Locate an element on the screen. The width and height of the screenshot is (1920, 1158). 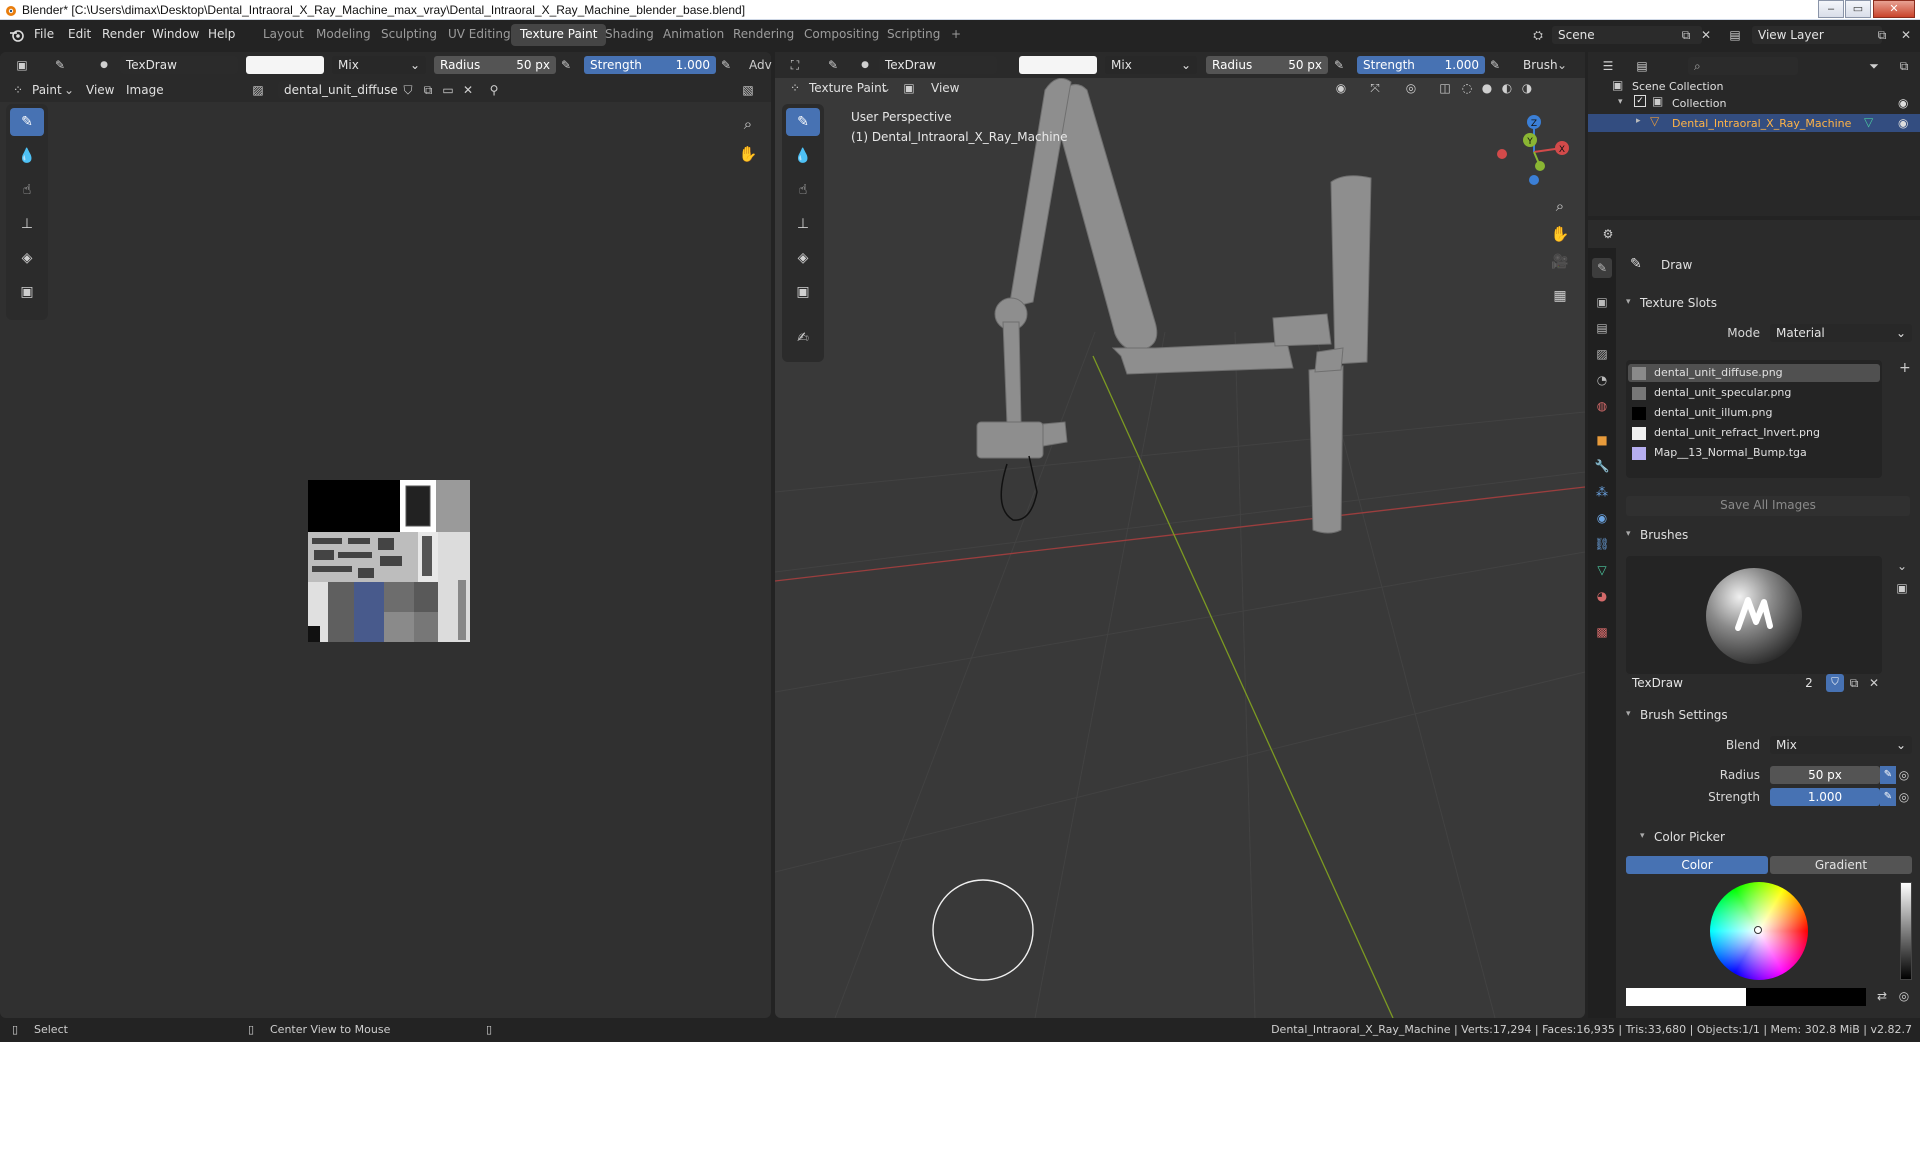
tab-layout: Layout is located at coordinates (283, 35).